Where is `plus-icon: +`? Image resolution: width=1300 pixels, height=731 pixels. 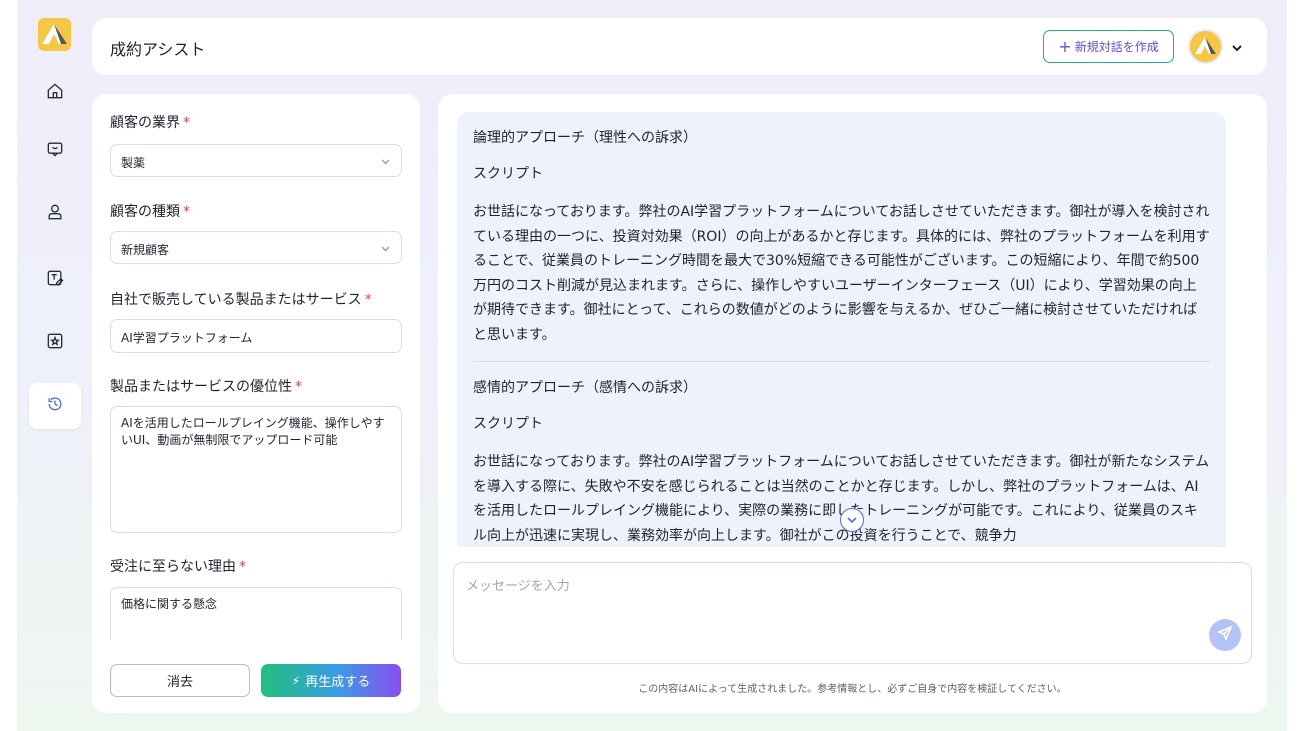
plus-icon: + is located at coordinates (1065, 46).